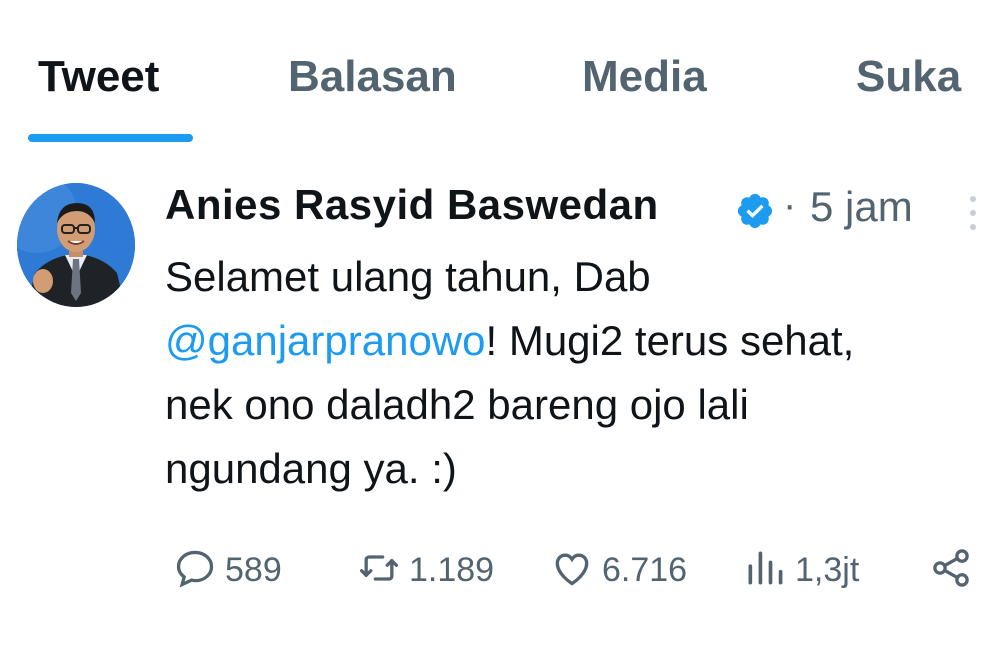  What do you see at coordinates (372, 77) in the screenshot?
I see `tab-balasan: Balasan` at bounding box center [372, 77].